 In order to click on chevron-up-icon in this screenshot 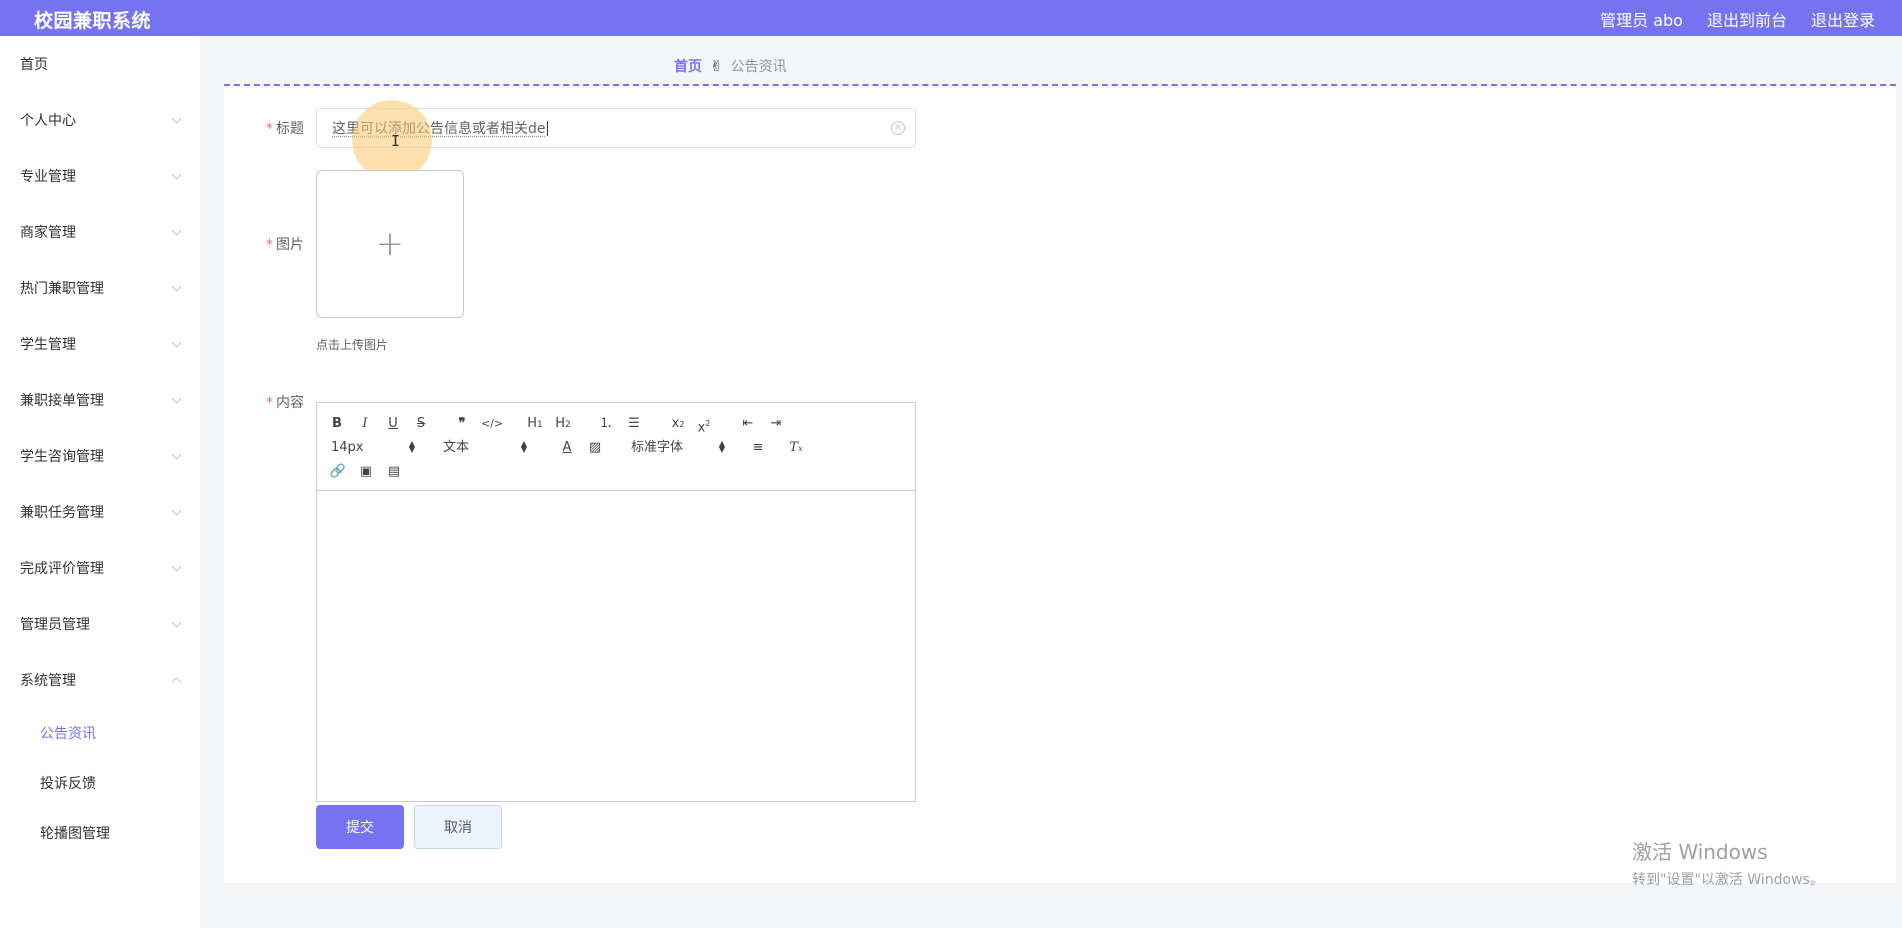, I will do `click(176, 682)`.